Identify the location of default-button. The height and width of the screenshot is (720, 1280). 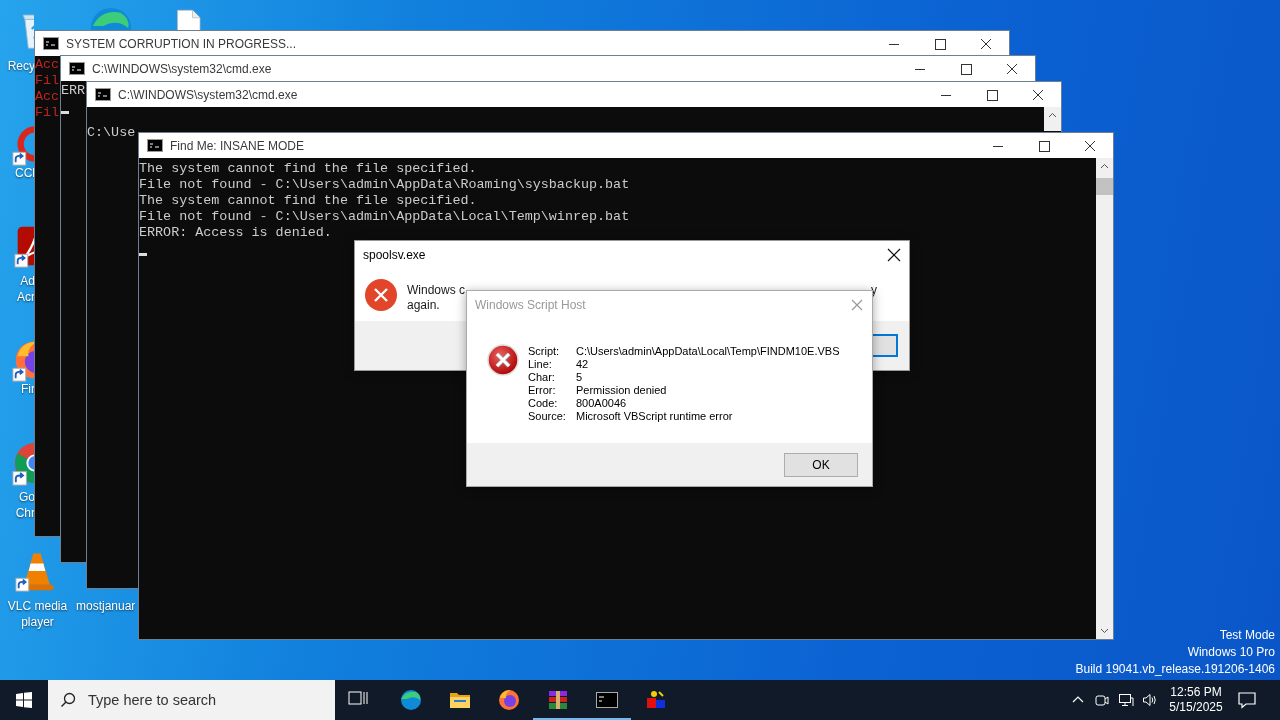
(885, 345).